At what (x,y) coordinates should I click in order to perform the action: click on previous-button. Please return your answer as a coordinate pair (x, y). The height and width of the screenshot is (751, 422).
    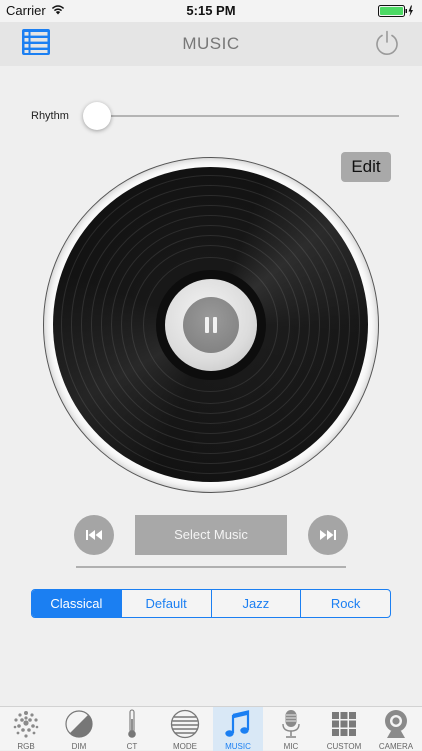
    Looking at the image, I should click on (94, 535).